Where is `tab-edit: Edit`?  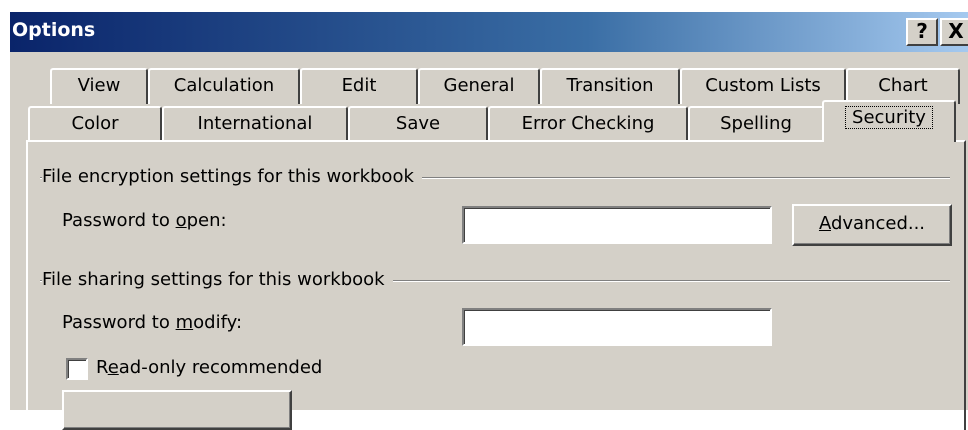 tab-edit: Edit is located at coordinates (359, 86).